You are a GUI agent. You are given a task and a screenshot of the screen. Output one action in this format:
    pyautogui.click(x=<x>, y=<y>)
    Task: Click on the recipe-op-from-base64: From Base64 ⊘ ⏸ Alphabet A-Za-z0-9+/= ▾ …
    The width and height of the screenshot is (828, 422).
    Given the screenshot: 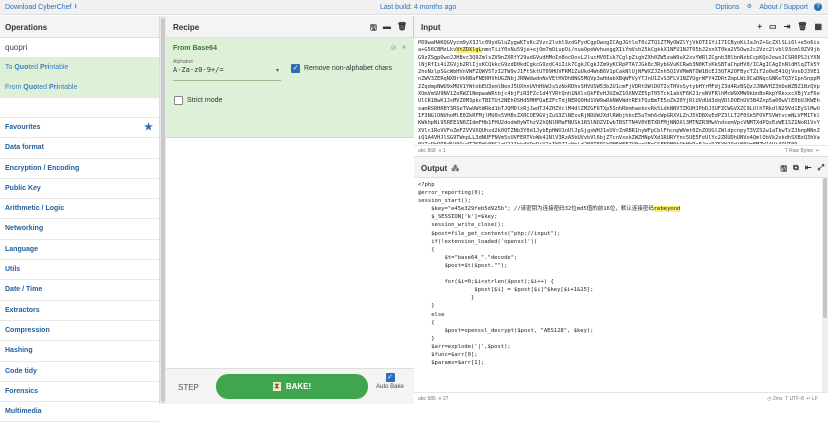 What is the action you would take?
    pyautogui.click(x=290, y=88)
    